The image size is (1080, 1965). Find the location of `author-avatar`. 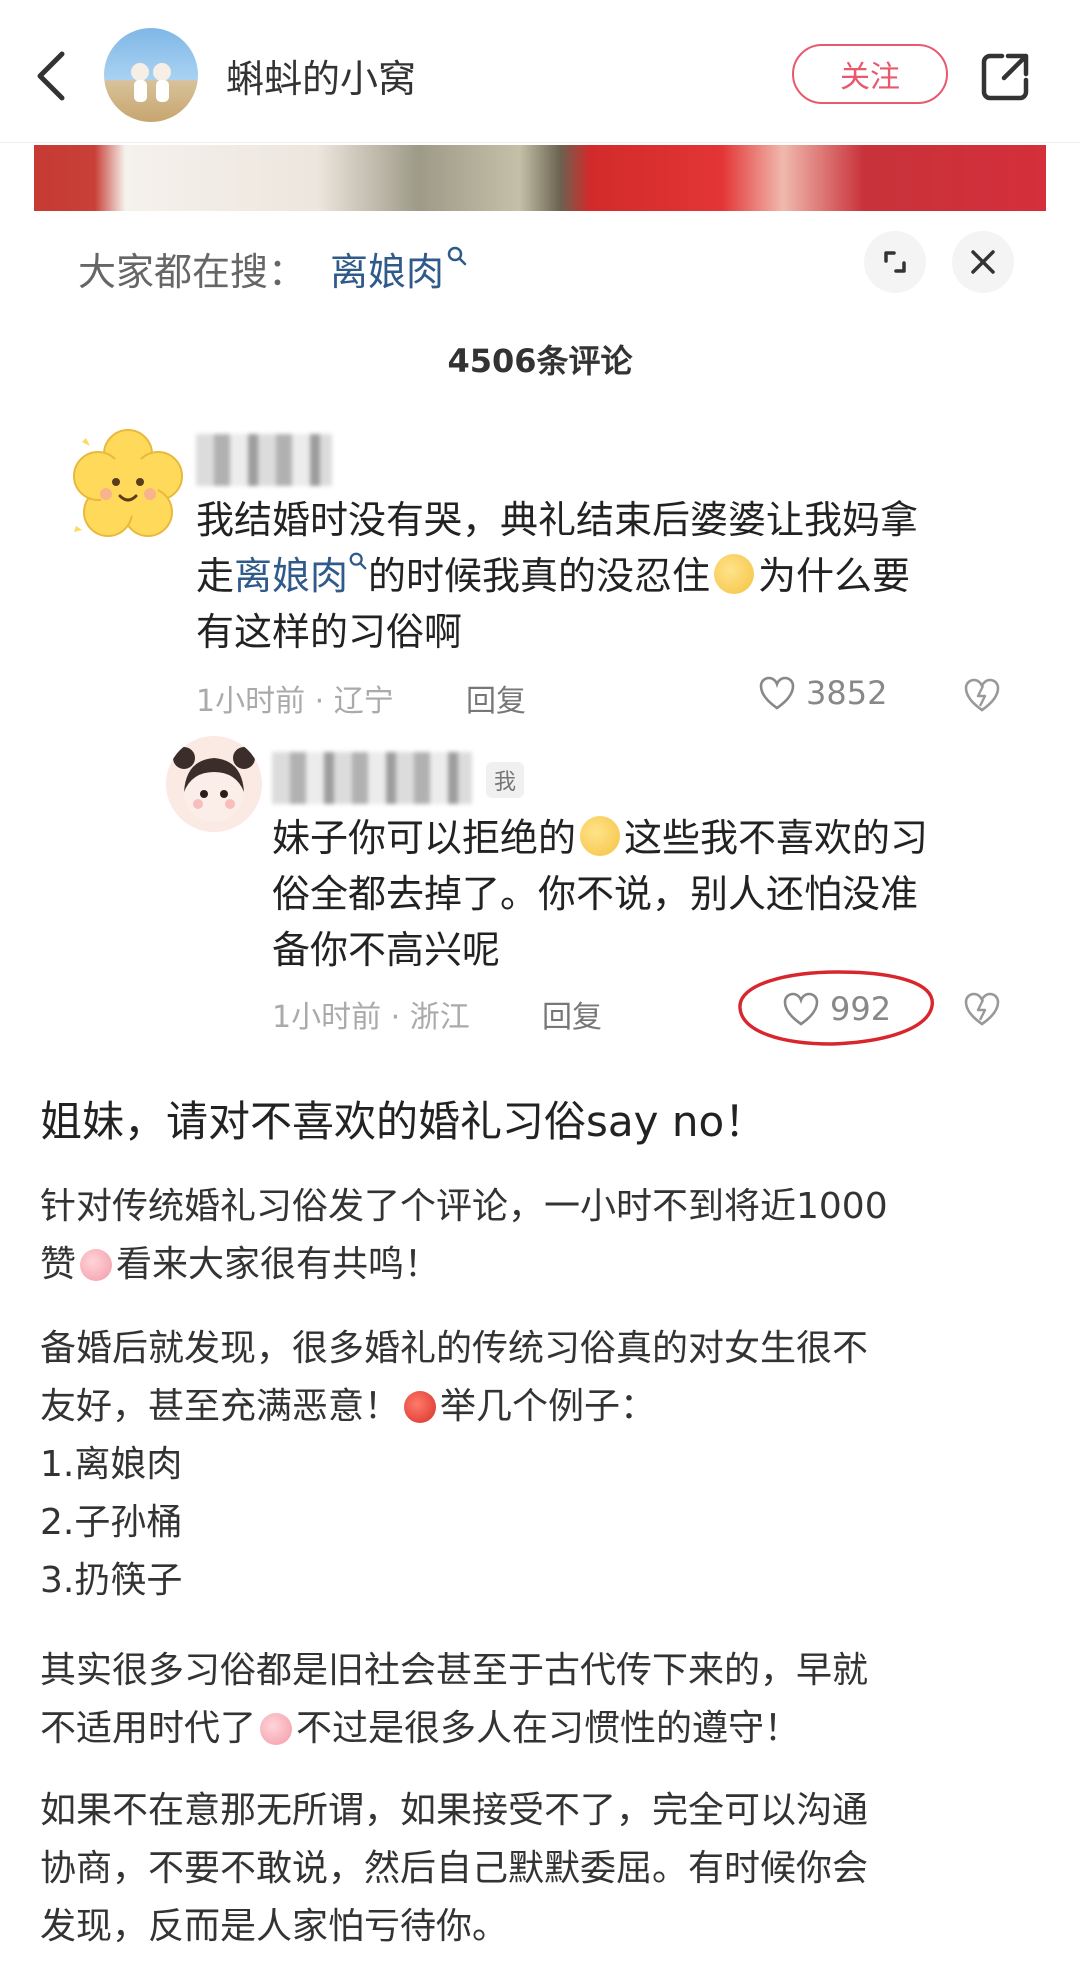

author-avatar is located at coordinates (151, 75).